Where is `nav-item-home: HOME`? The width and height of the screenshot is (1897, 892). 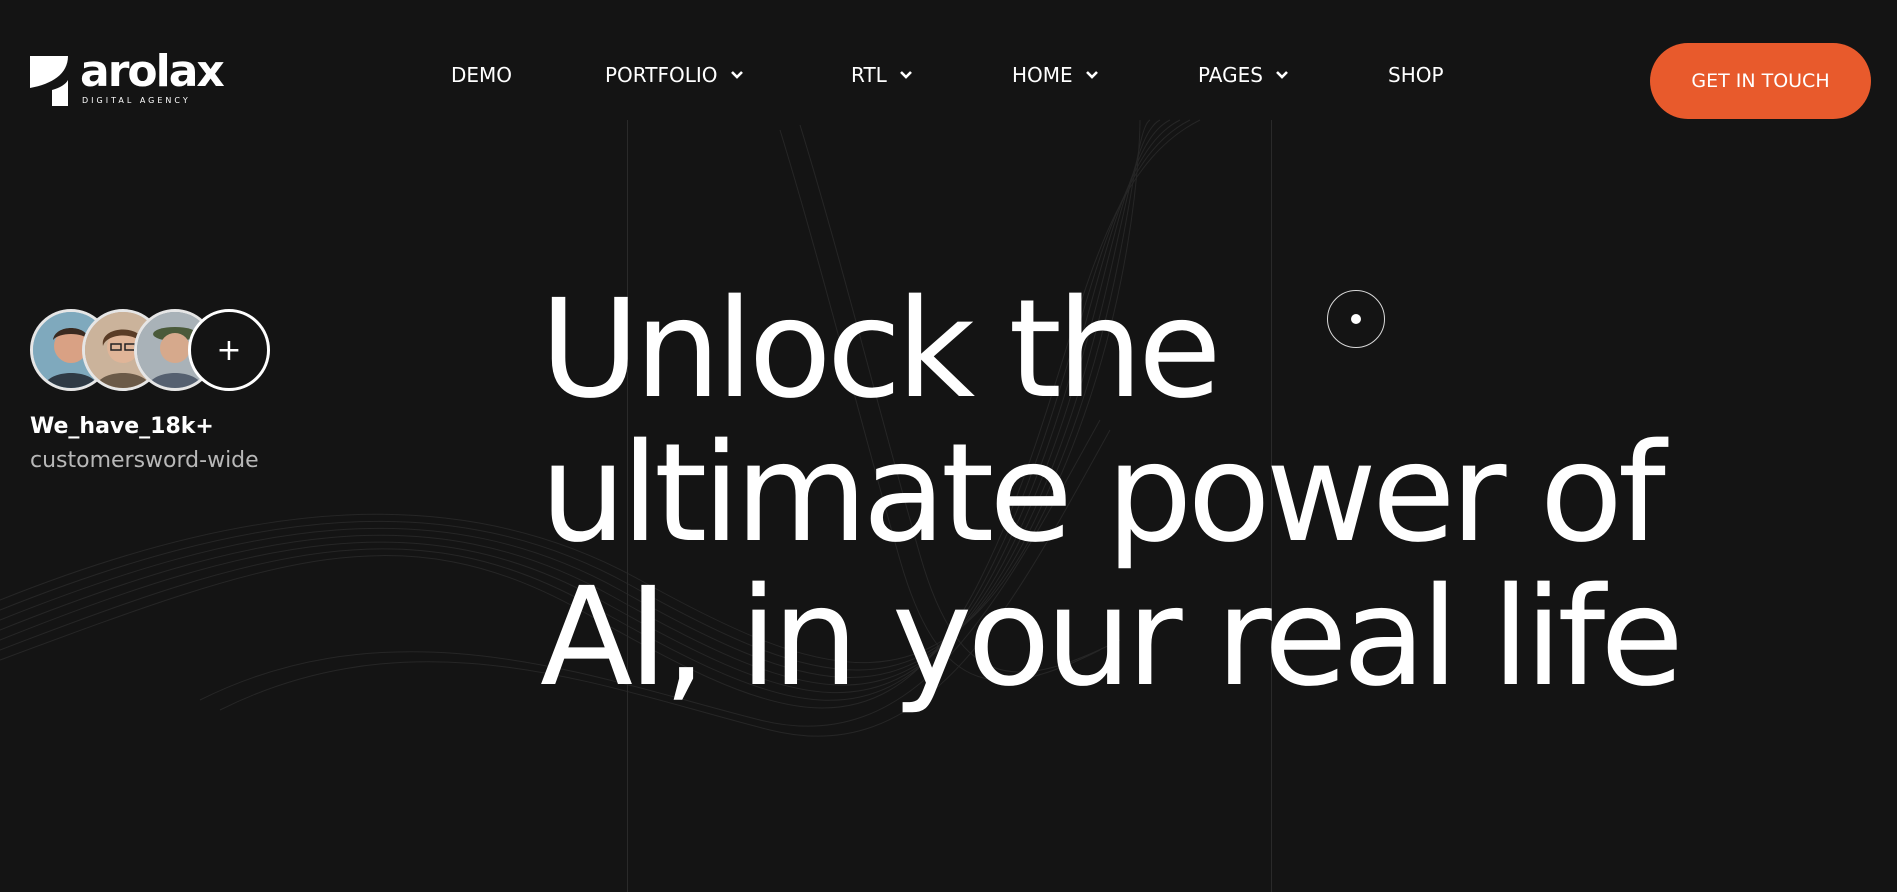 nav-item-home: HOME is located at coordinates (1055, 75).